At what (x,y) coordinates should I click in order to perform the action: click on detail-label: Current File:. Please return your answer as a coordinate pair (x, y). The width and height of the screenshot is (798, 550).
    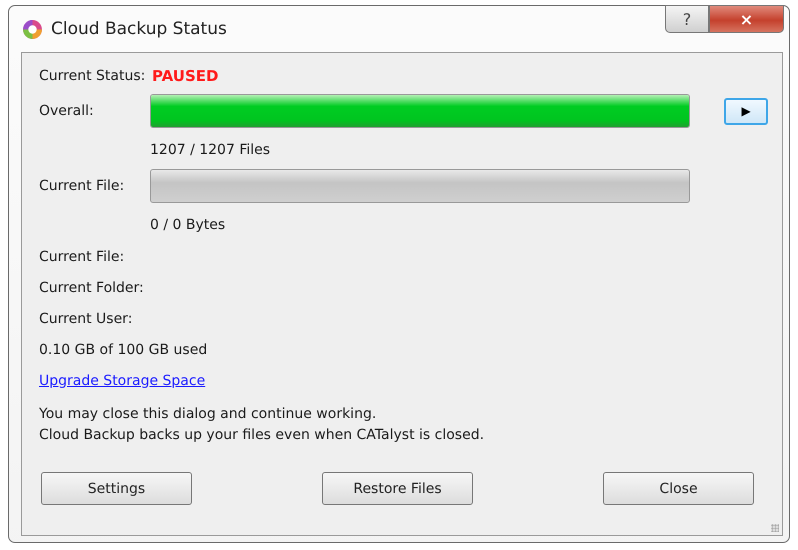
    Looking at the image, I should click on (81, 256).